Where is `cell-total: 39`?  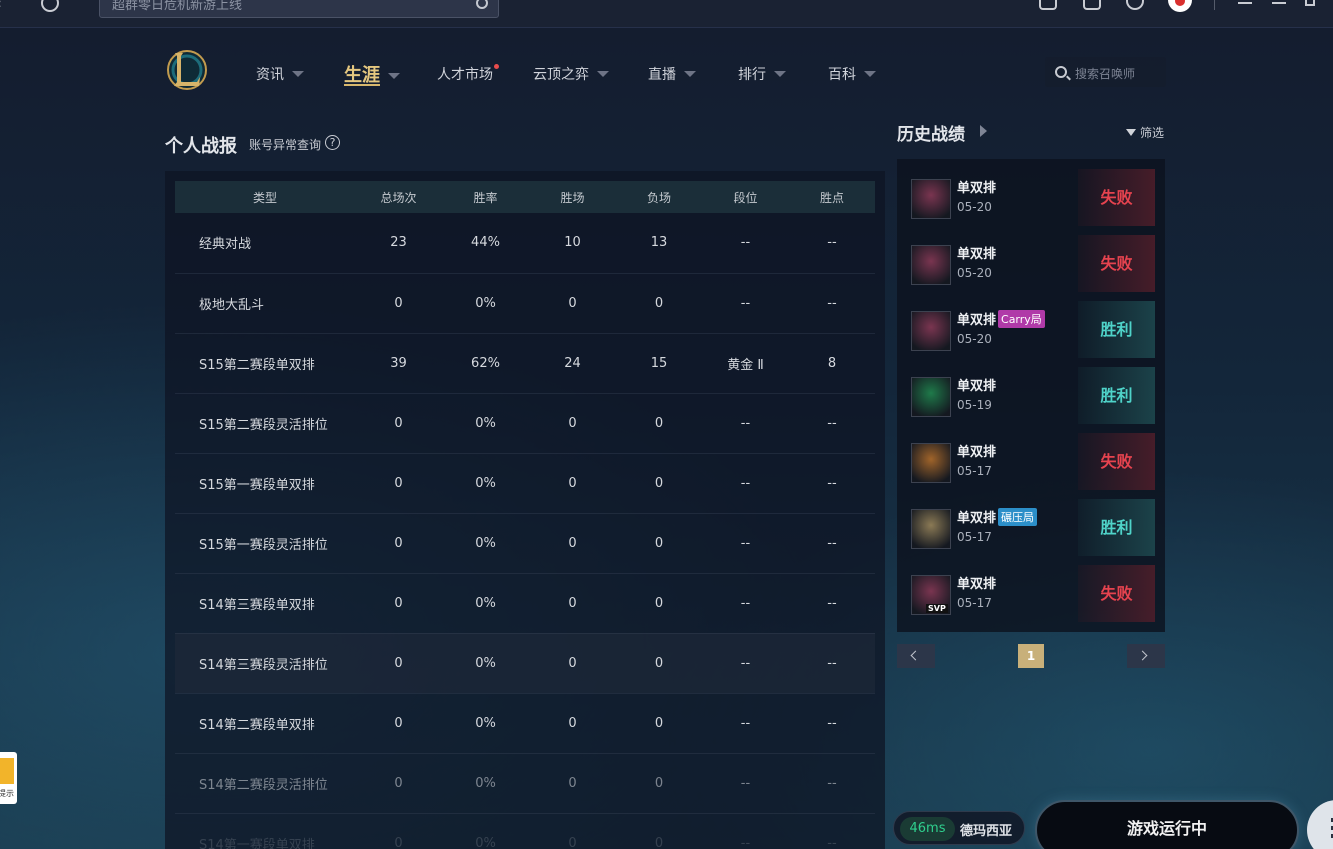
cell-total: 39 is located at coordinates (398, 363).